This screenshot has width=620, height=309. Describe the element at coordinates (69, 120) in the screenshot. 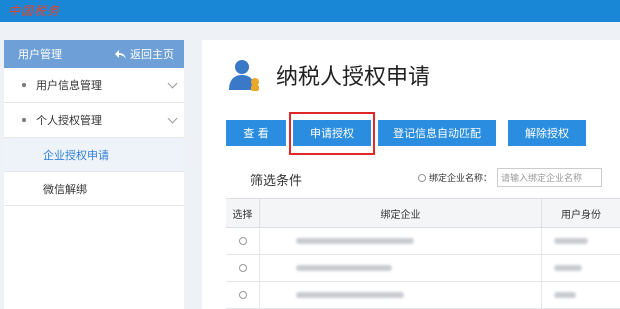

I see `sidebar-item-label: 个人授权管理` at that location.